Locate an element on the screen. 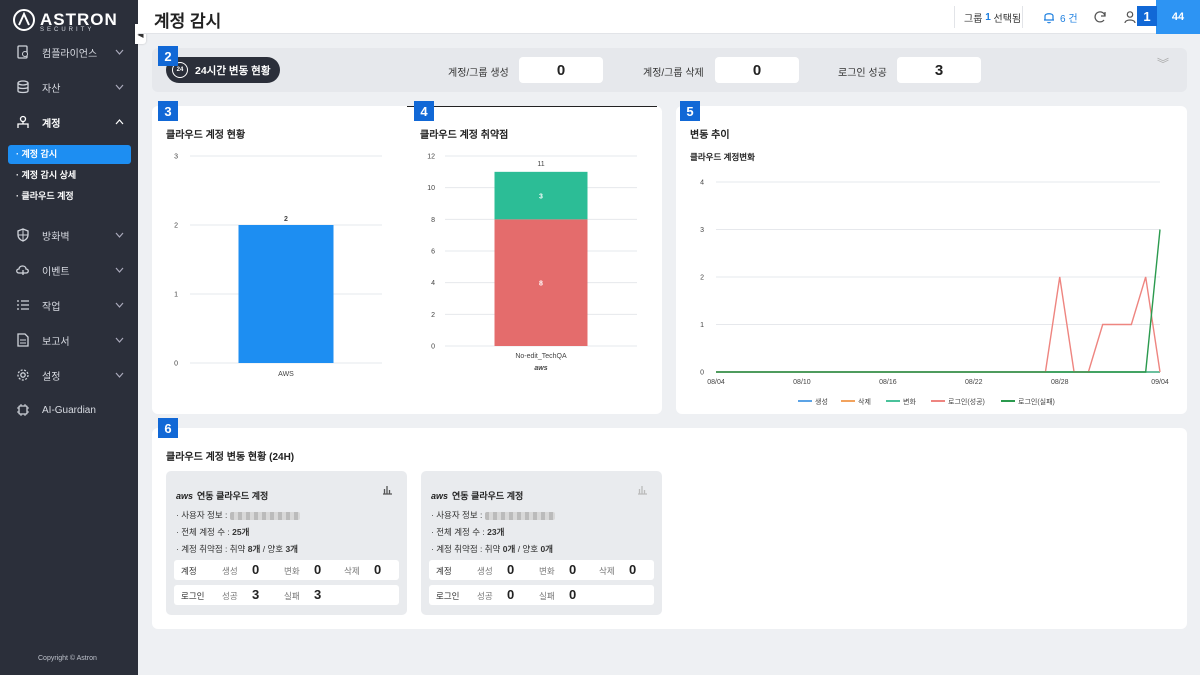 Image resolution: width=1200 pixels, height=675 pixels. masked-user-info is located at coordinates (264, 515).